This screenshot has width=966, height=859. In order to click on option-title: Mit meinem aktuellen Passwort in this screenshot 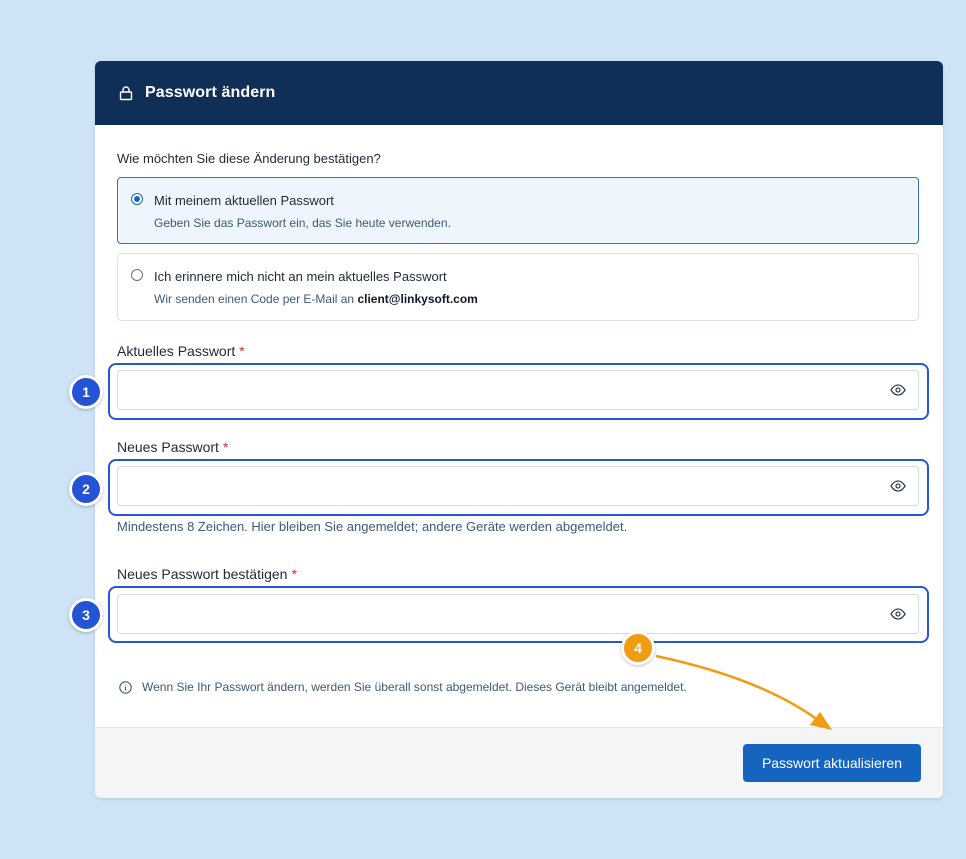, I will do `click(244, 200)`.